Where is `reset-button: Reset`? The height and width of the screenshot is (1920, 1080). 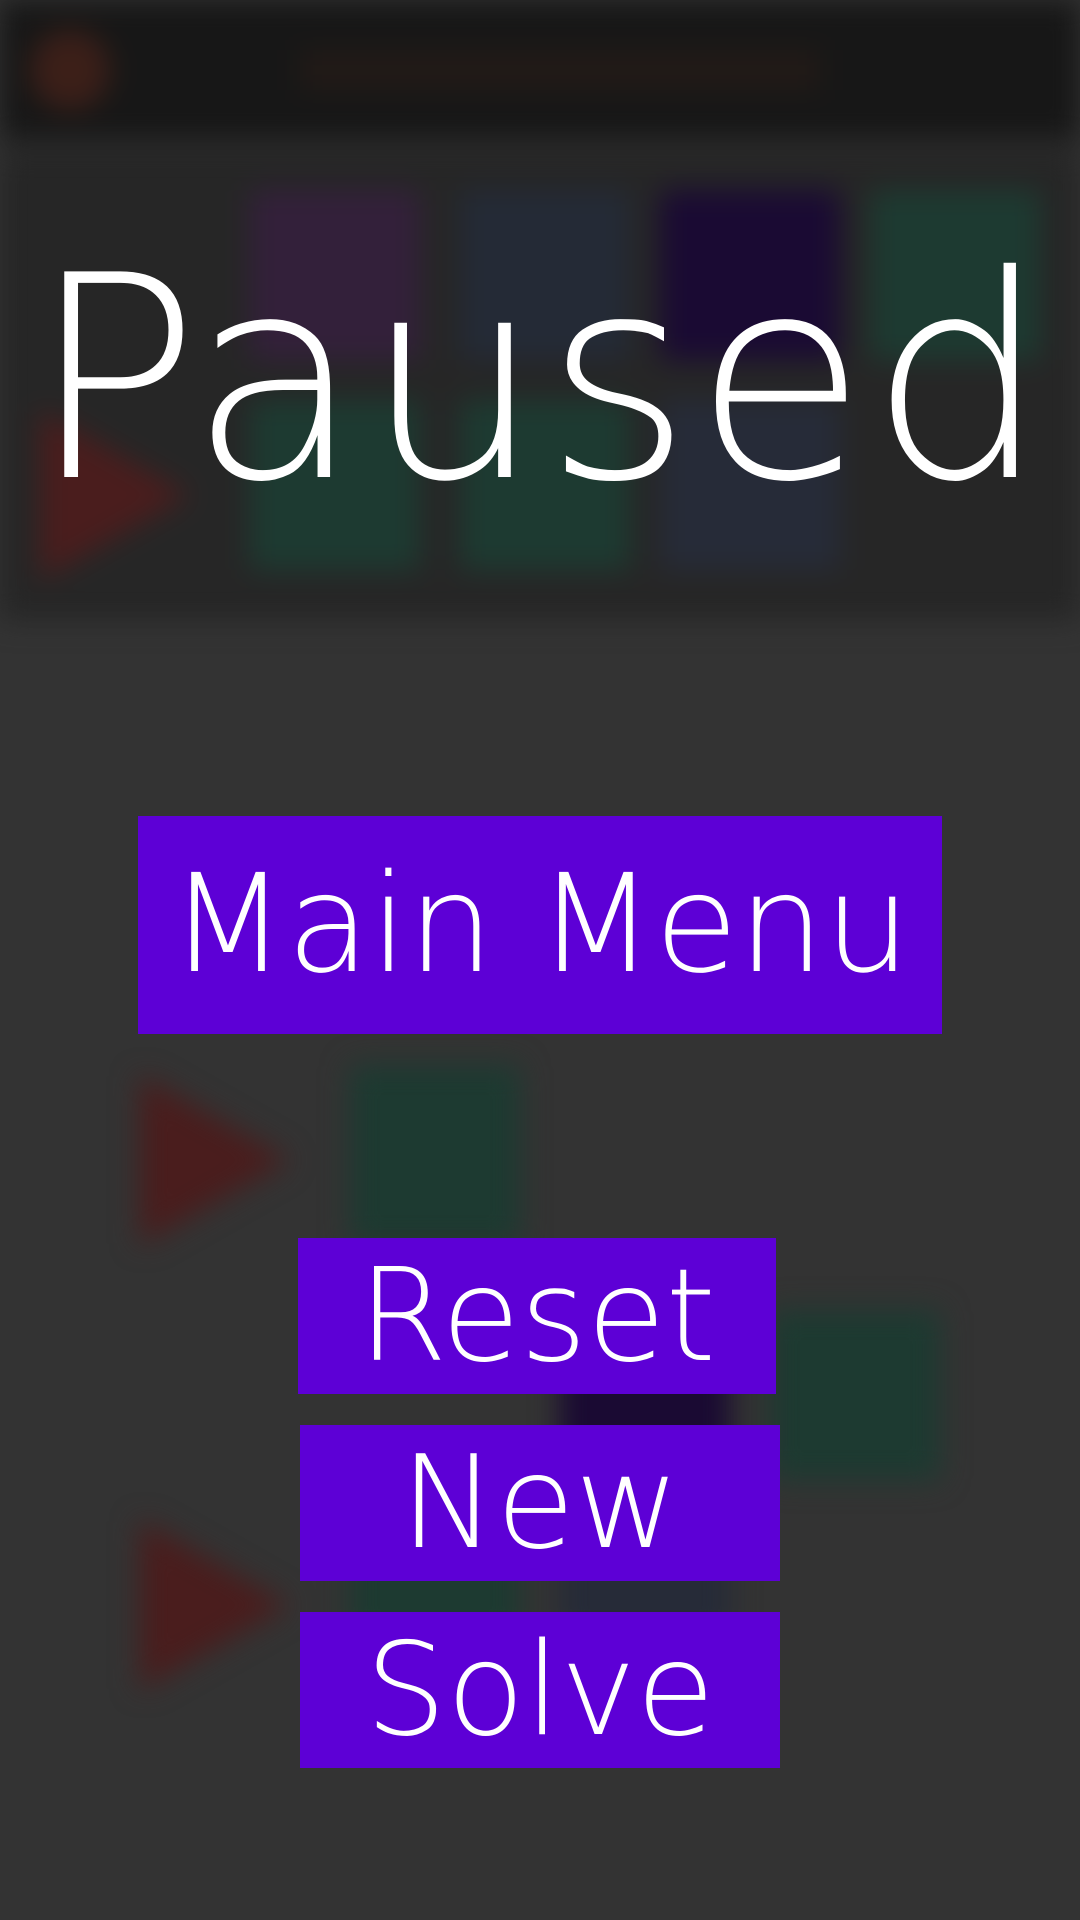
reset-button: Reset is located at coordinates (537, 1316).